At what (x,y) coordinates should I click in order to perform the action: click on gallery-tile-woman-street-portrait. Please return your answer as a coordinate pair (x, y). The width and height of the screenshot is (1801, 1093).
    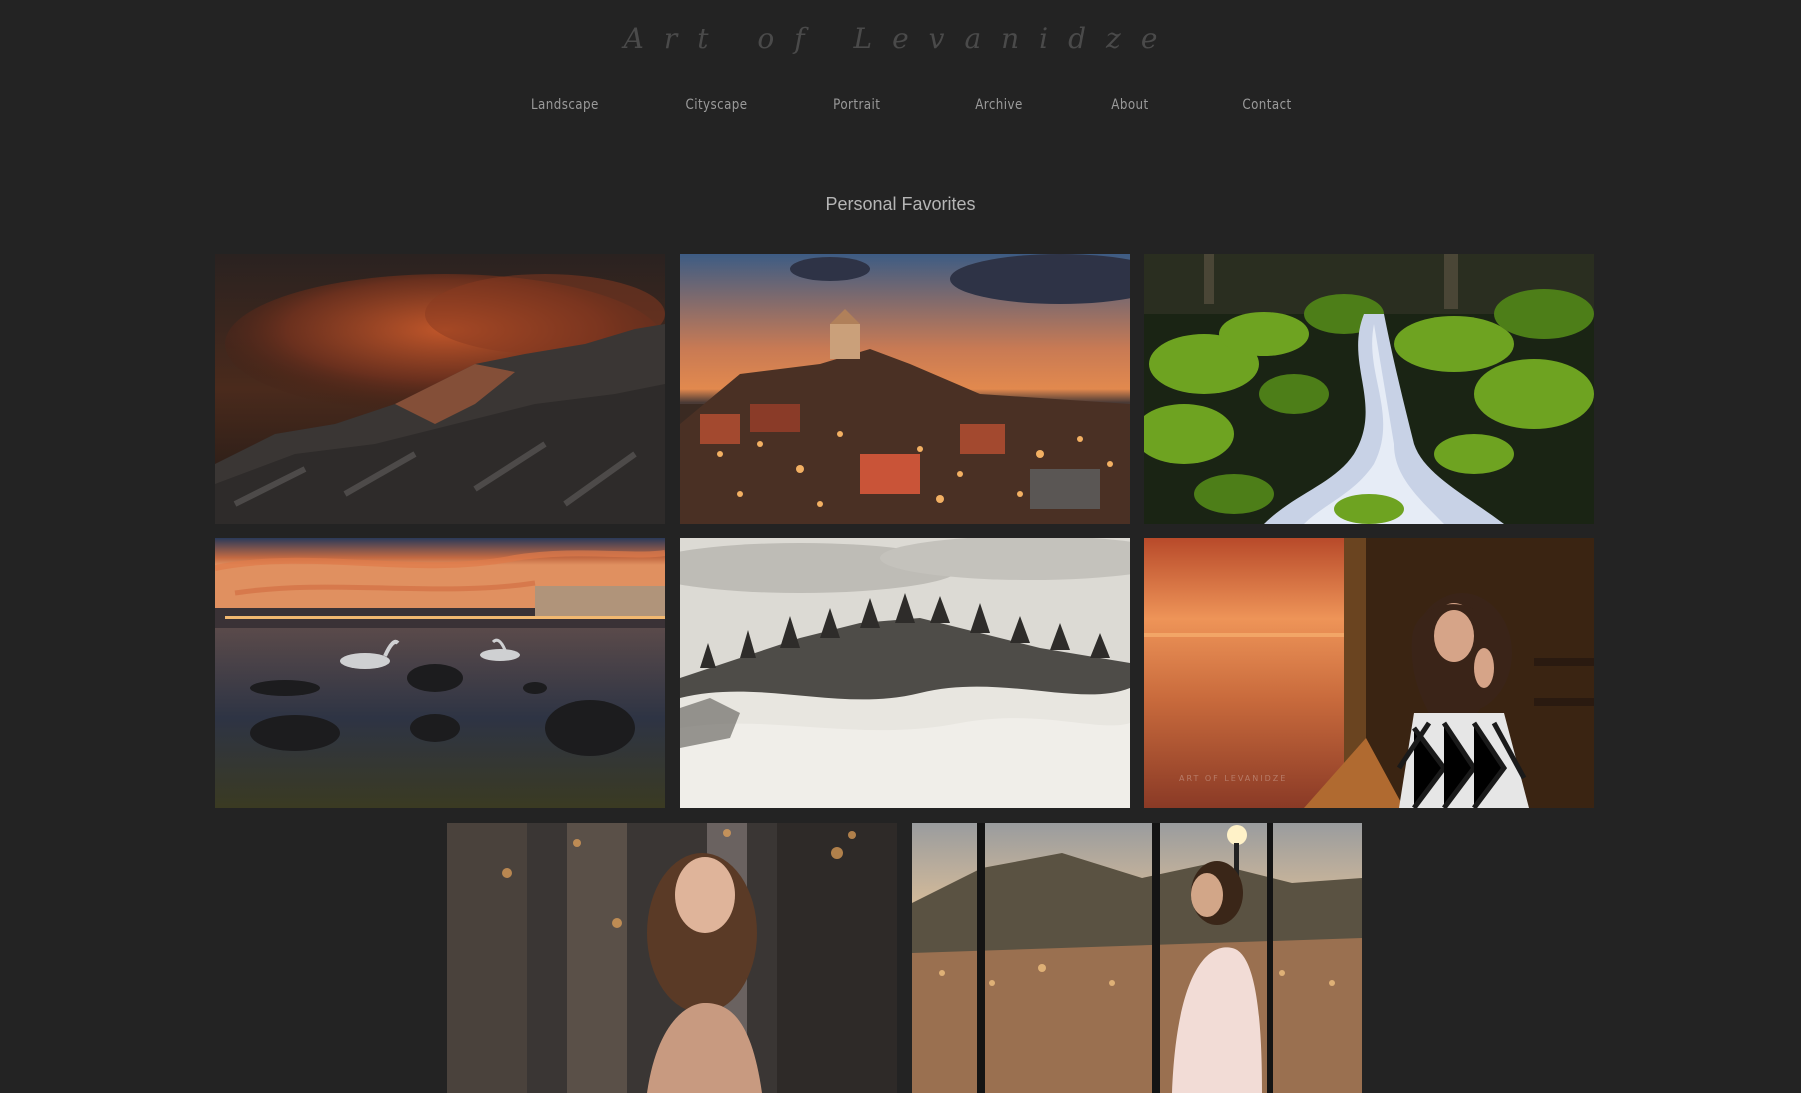
    Looking at the image, I should click on (672, 958).